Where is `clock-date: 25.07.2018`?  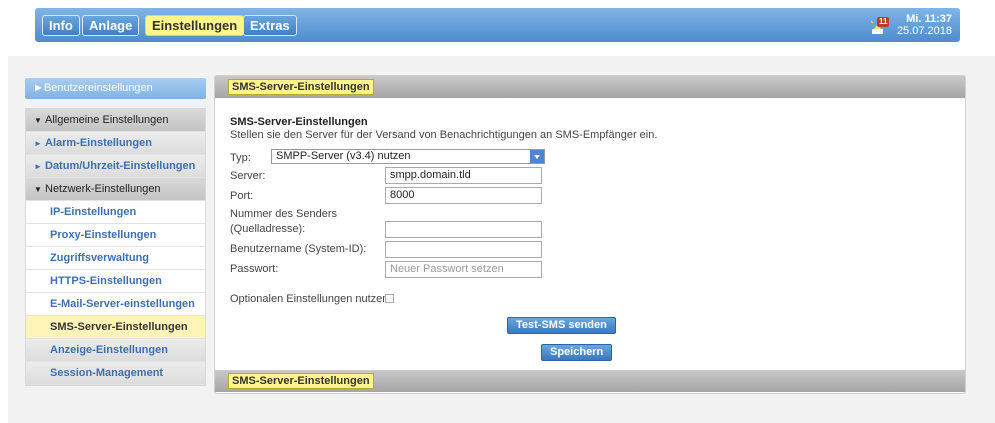 clock-date: 25.07.2018 is located at coordinates (924, 31).